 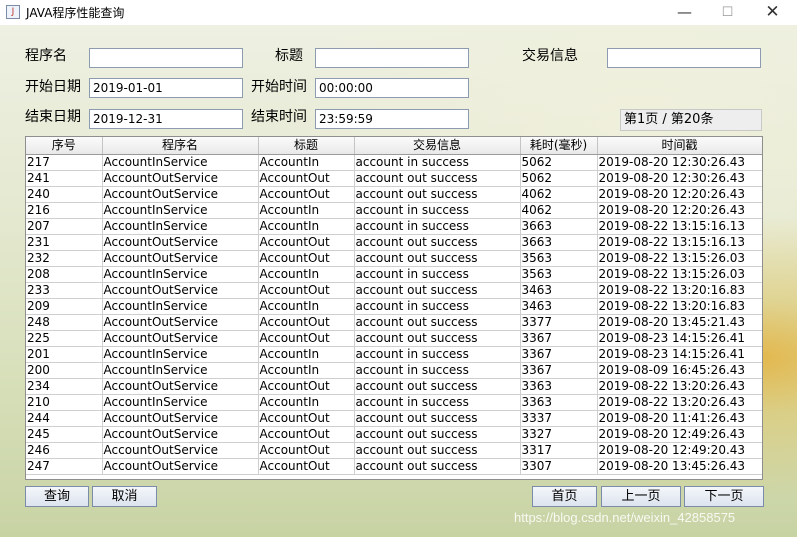 I want to click on end-date-input, so click(x=166, y=119).